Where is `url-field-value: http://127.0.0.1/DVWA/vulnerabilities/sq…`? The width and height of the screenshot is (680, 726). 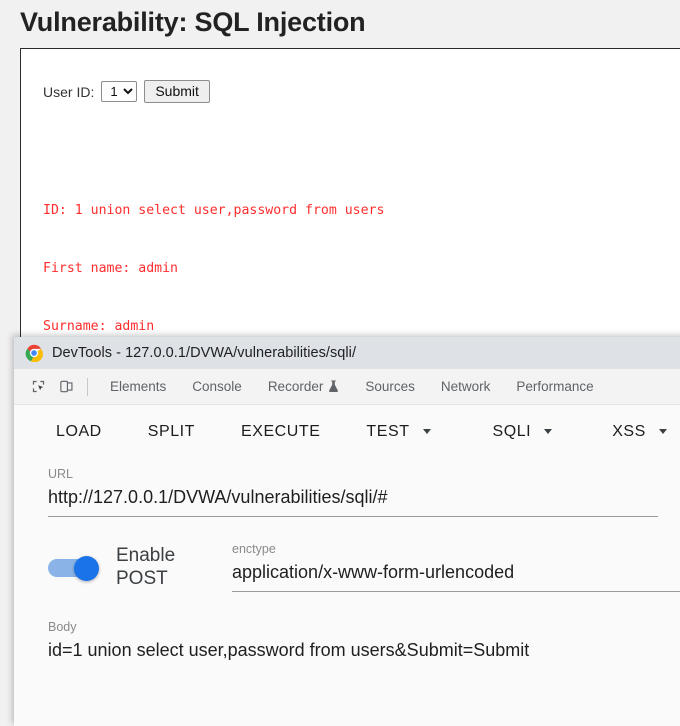 url-field-value: http://127.0.0.1/DVWA/vulnerabilities/sq… is located at coordinates (353, 497).